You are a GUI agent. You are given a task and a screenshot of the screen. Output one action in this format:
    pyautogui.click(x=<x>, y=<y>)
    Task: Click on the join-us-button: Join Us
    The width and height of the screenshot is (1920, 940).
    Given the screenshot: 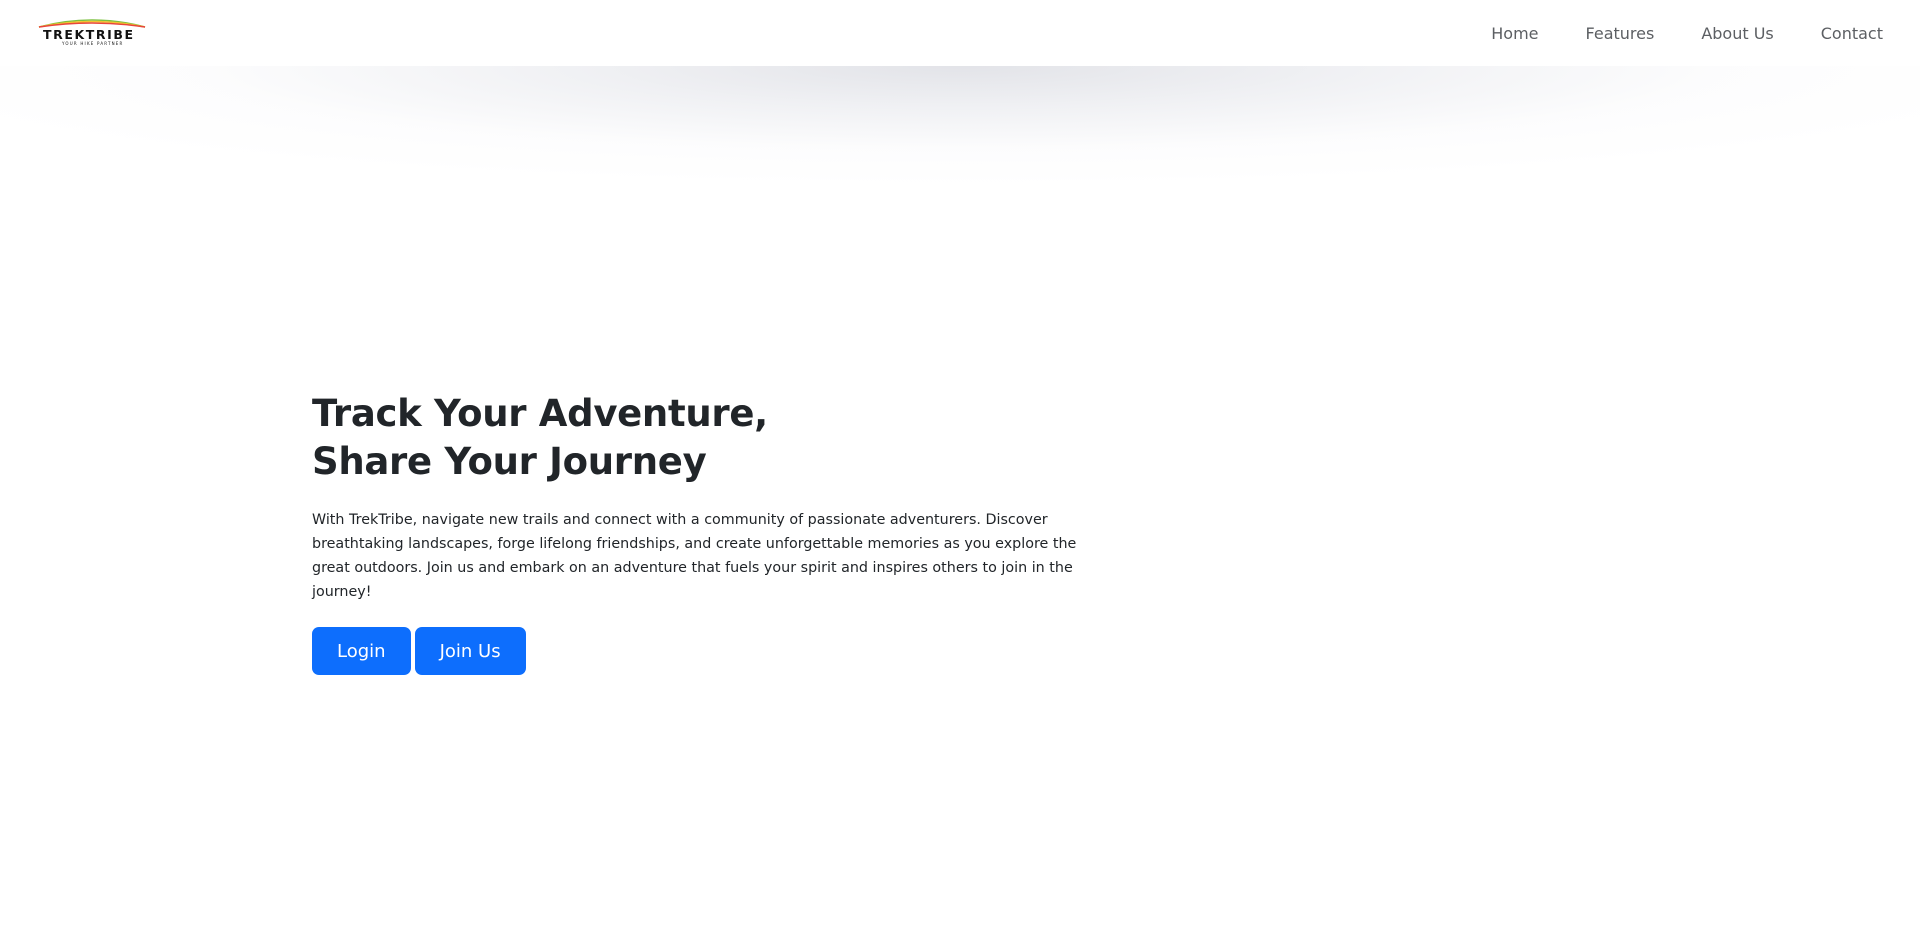 What is the action you would take?
    pyautogui.click(x=470, y=651)
    